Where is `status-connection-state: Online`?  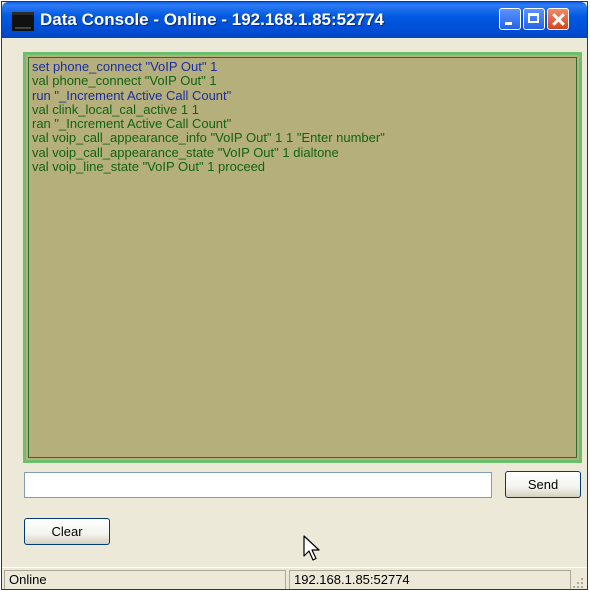 status-connection-state: Online is located at coordinates (145, 579).